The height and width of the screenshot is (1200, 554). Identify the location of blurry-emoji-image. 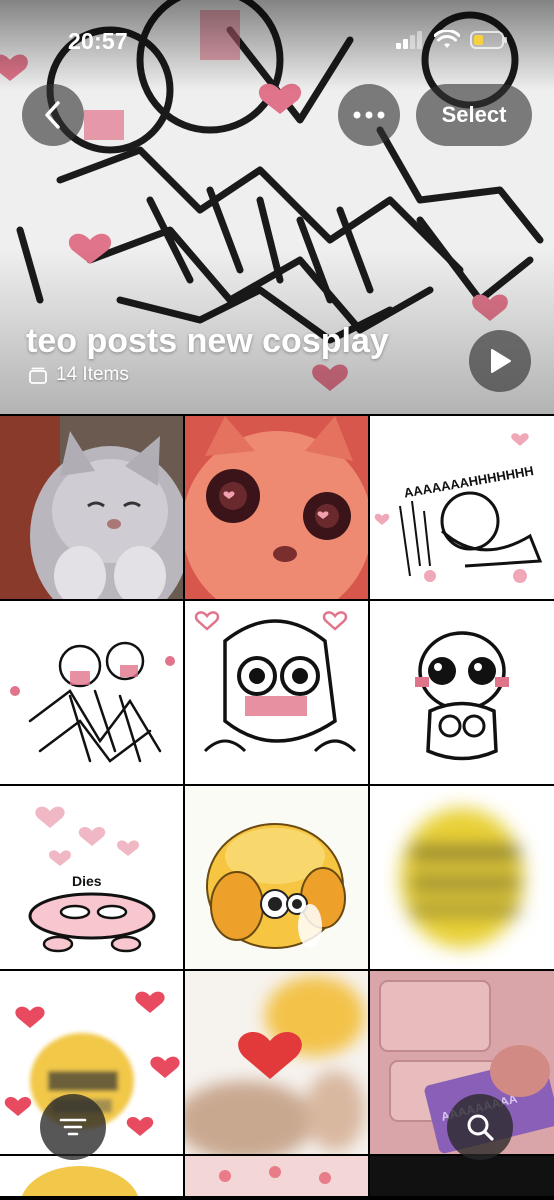
(462, 877).